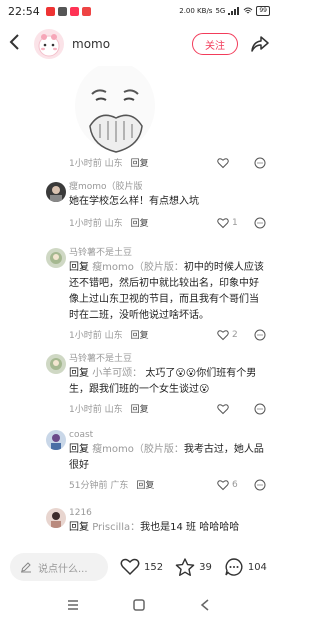 The image size is (320, 620). I want to click on signal-label: 5G, so click(220, 11).